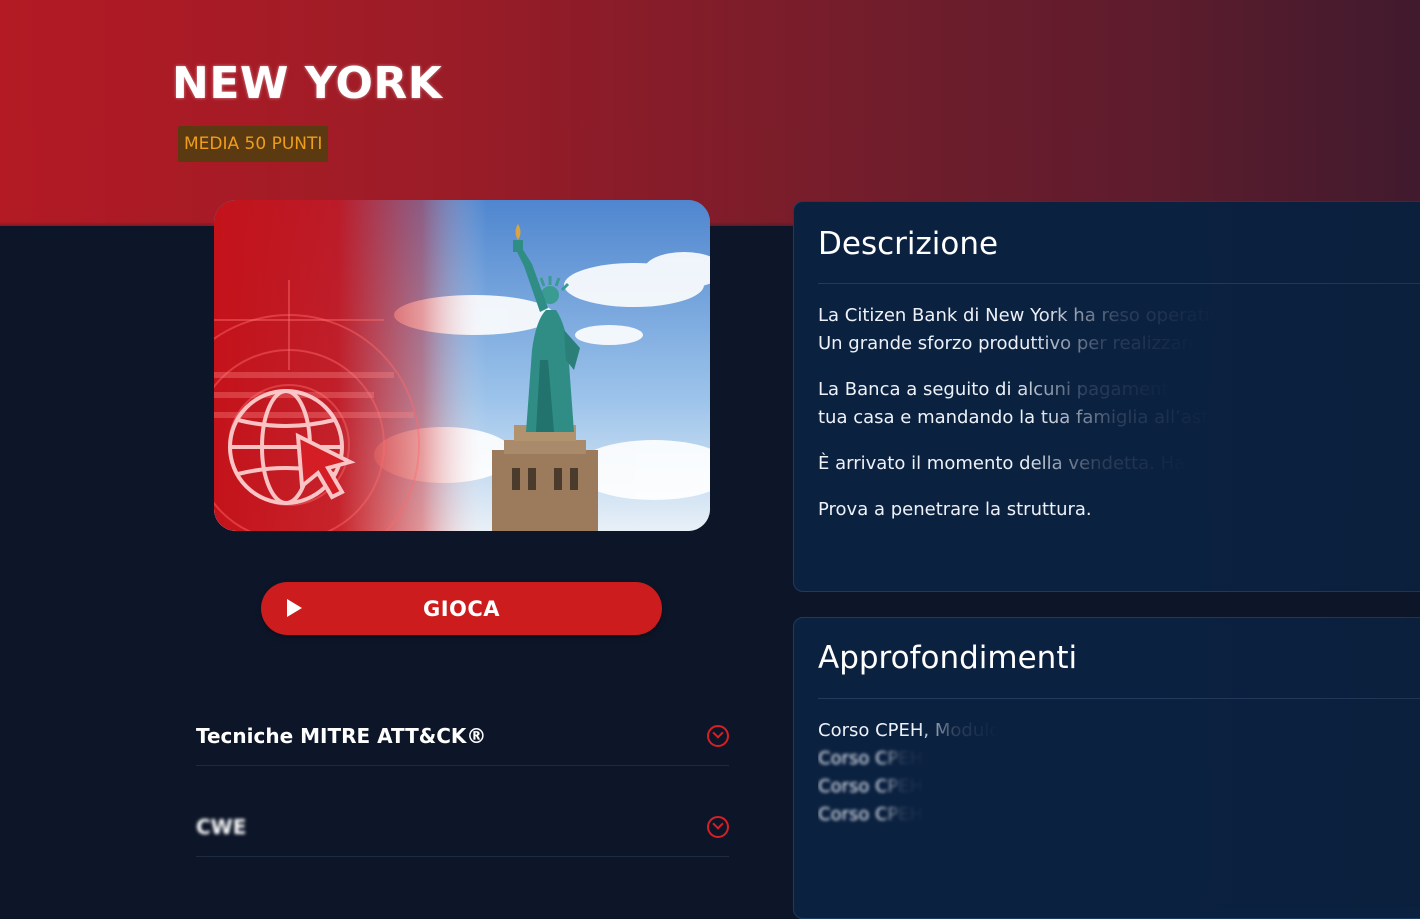  What do you see at coordinates (294, 608) in the screenshot?
I see `play-icon` at bounding box center [294, 608].